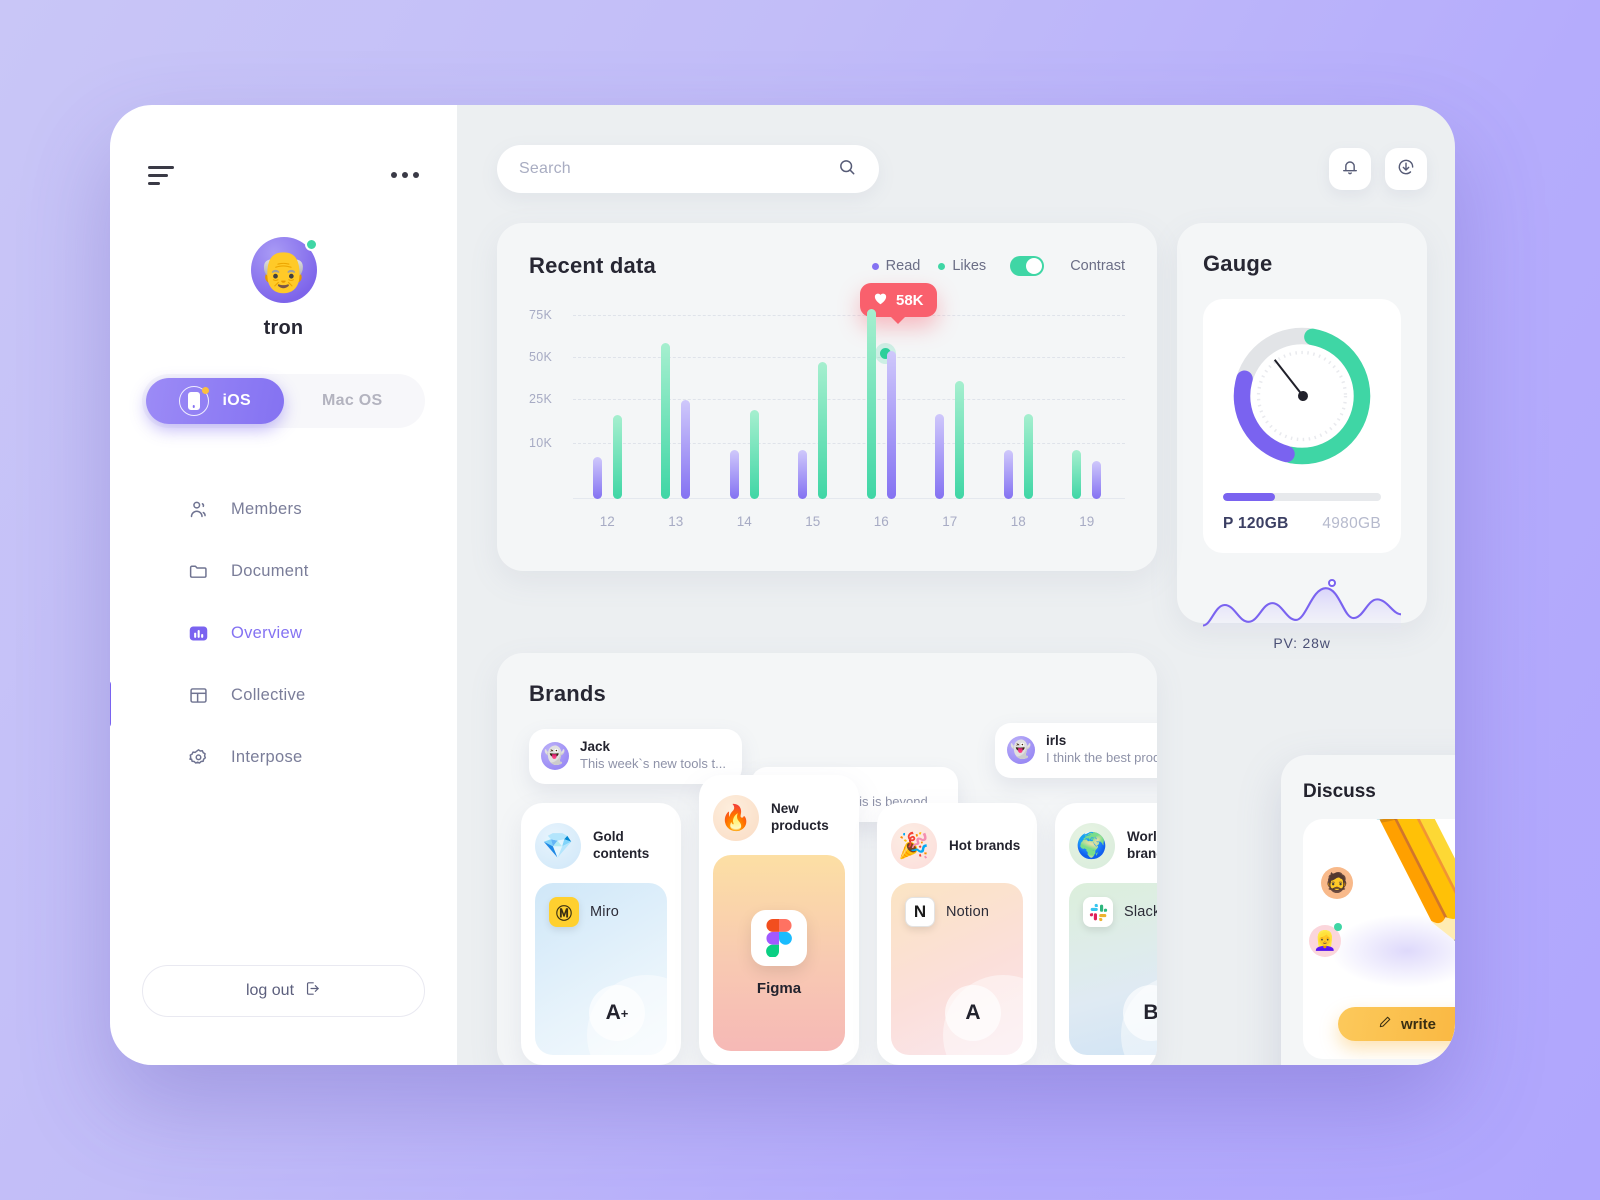 This screenshot has width=1600, height=1200. I want to click on bar-group: 15, so click(813, 419).